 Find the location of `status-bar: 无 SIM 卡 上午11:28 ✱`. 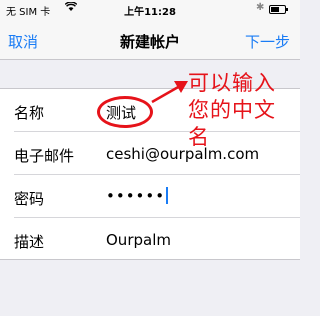

status-bar: 无 SIM 卡 上午11:28 ✱ is located at coordinates (150, 10).